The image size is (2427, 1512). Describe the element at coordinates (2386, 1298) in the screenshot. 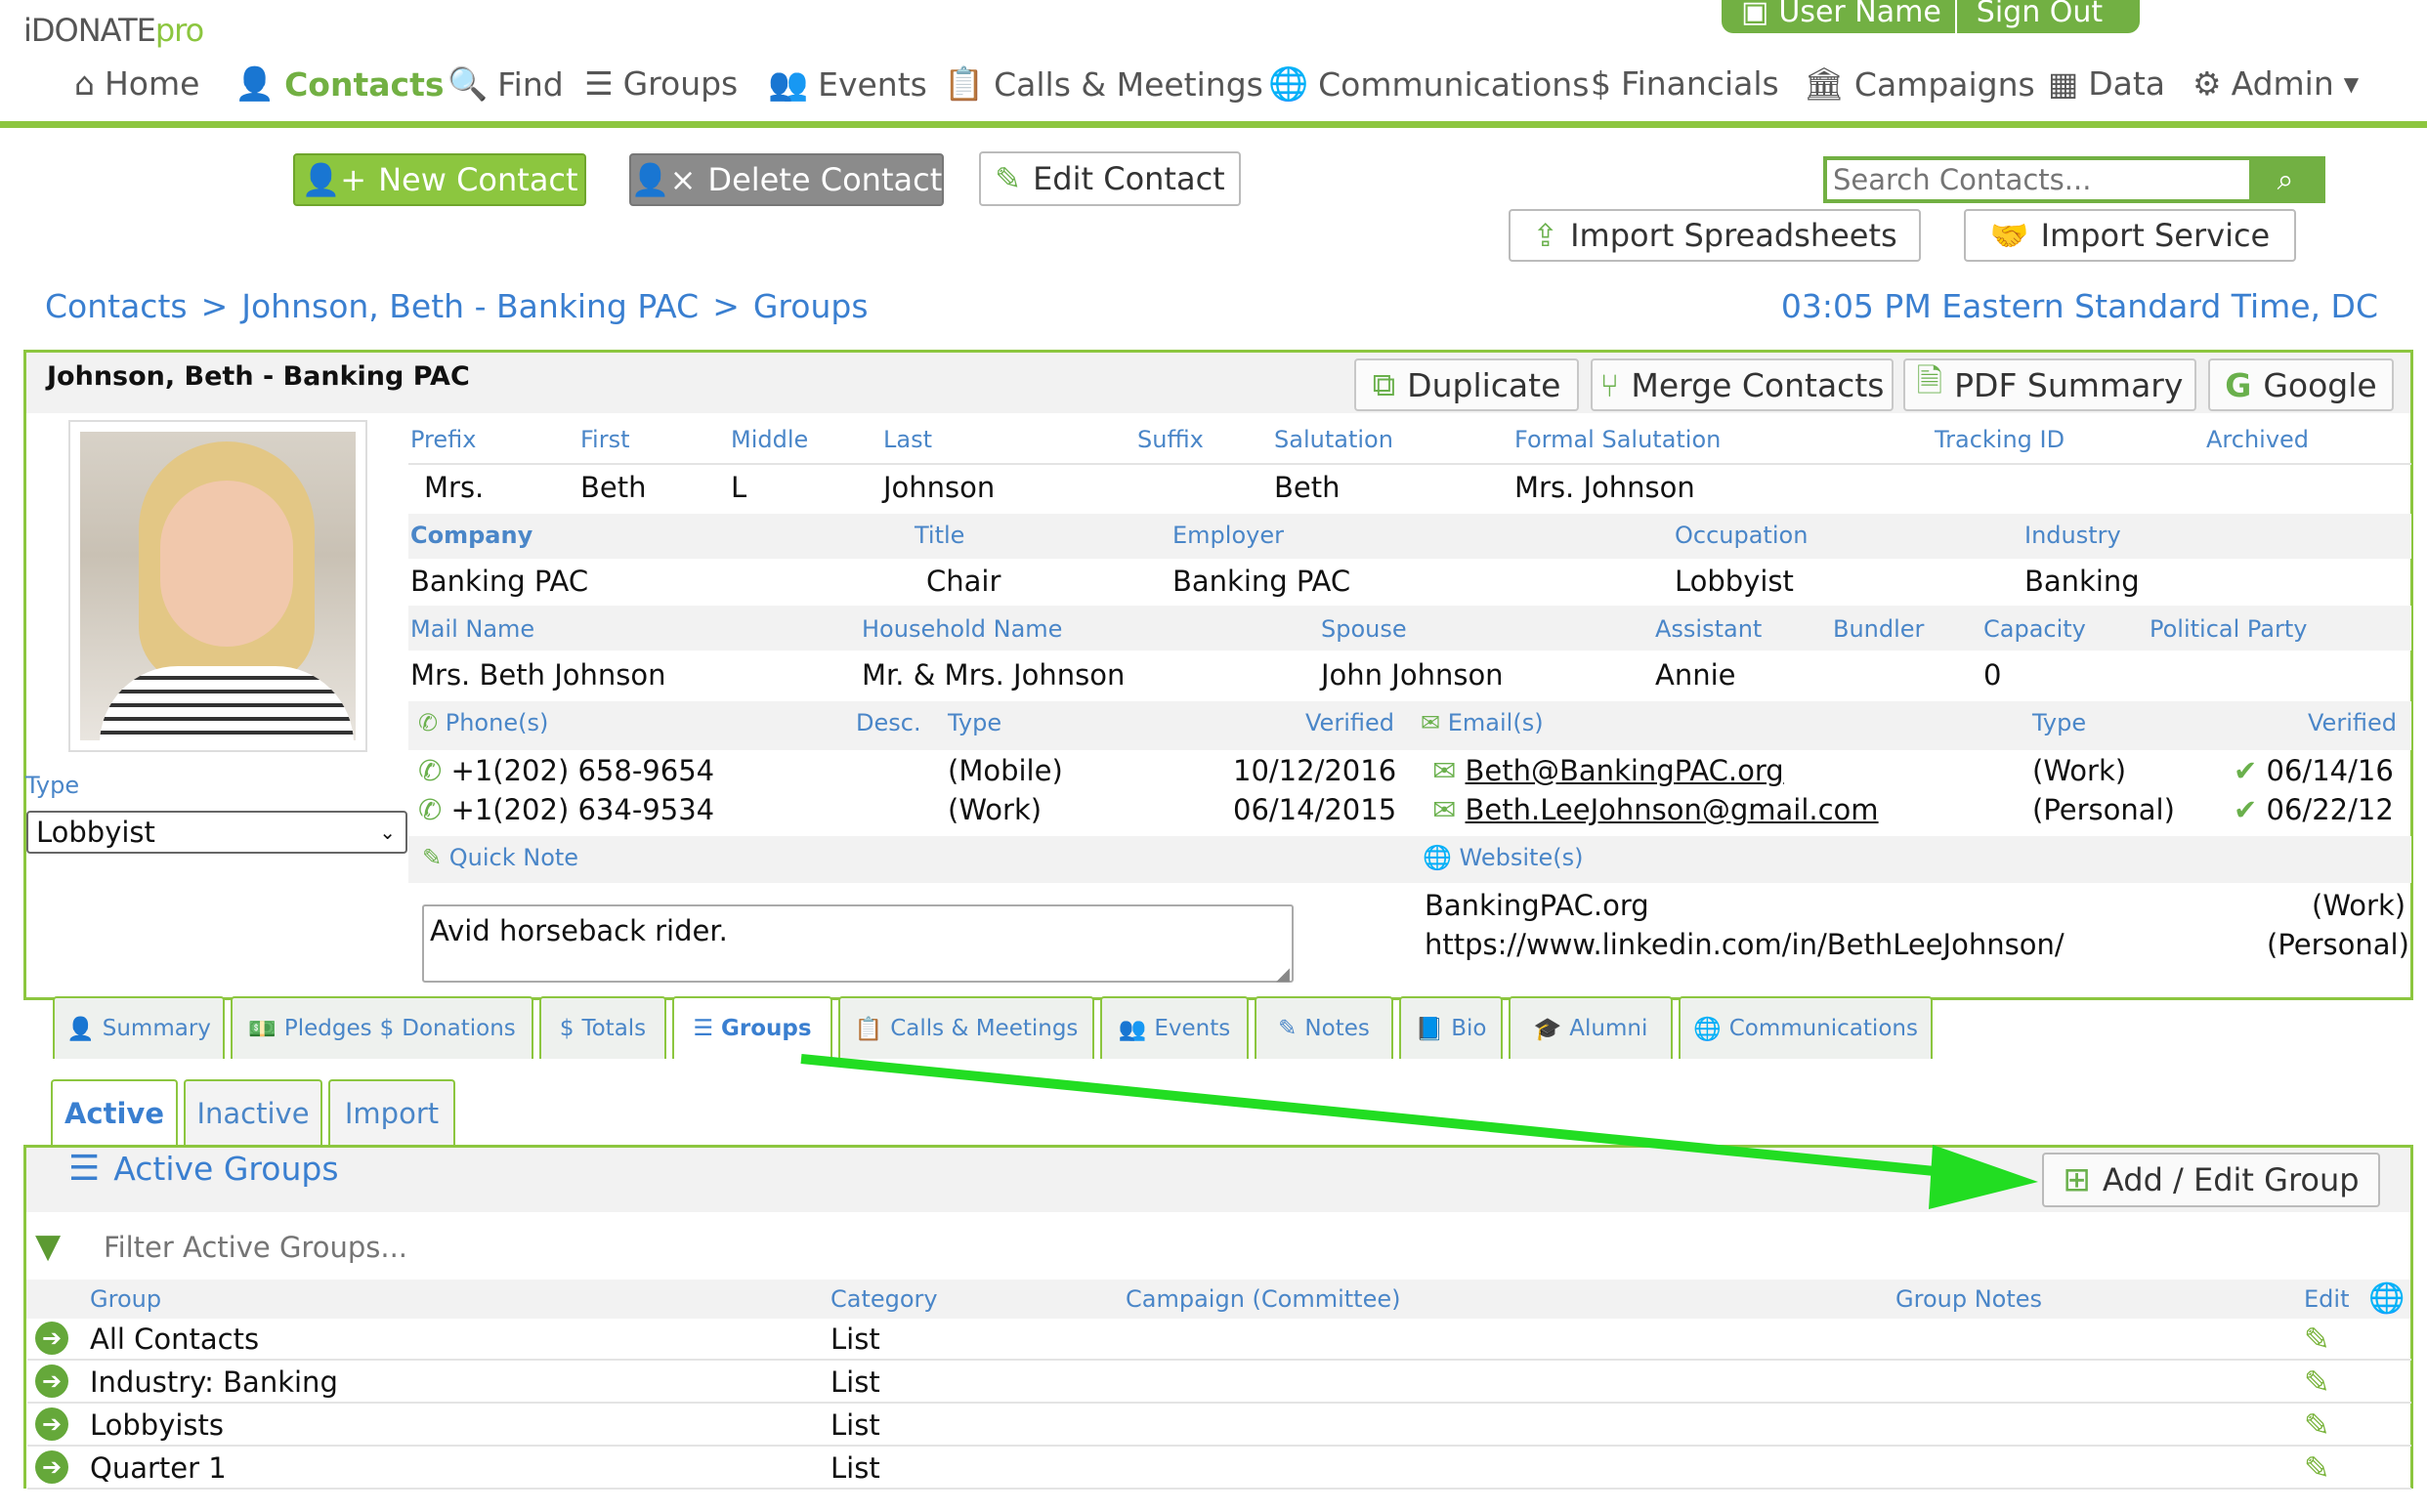

I see `globe-icon: 🌐` at that location.